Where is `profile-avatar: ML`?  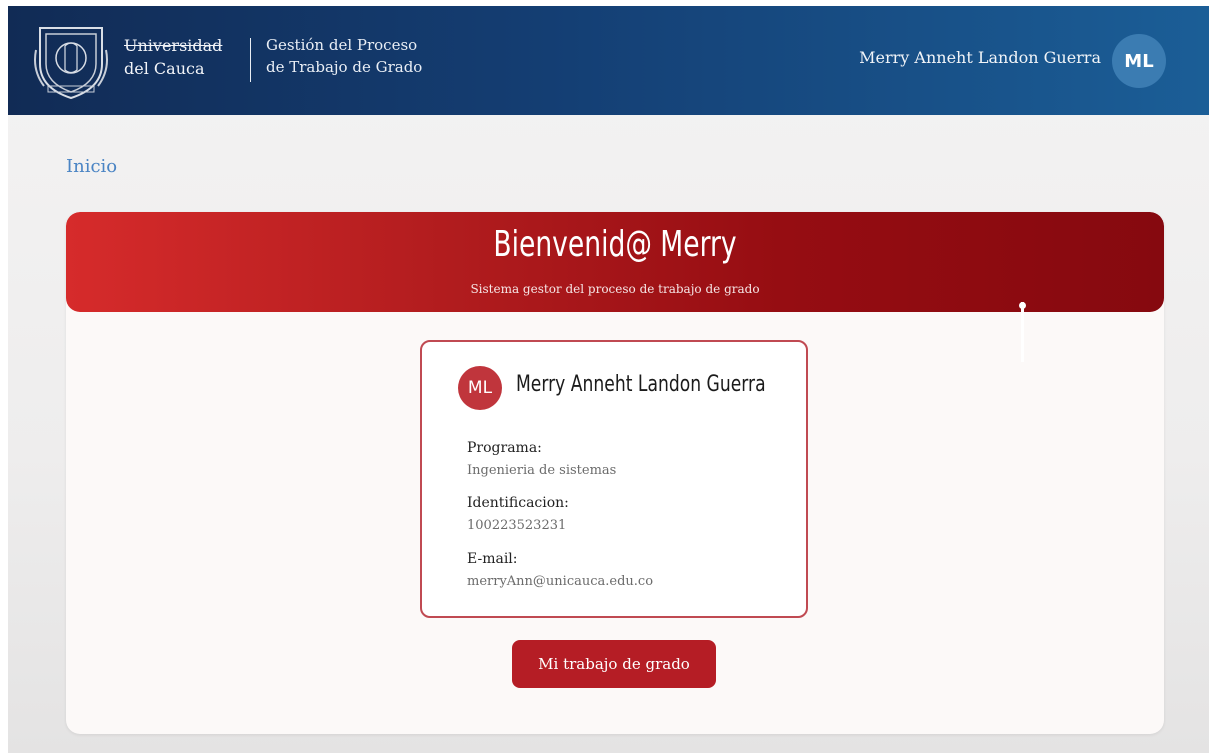 profile-avatar: ML is located at coordinates (480, 388).